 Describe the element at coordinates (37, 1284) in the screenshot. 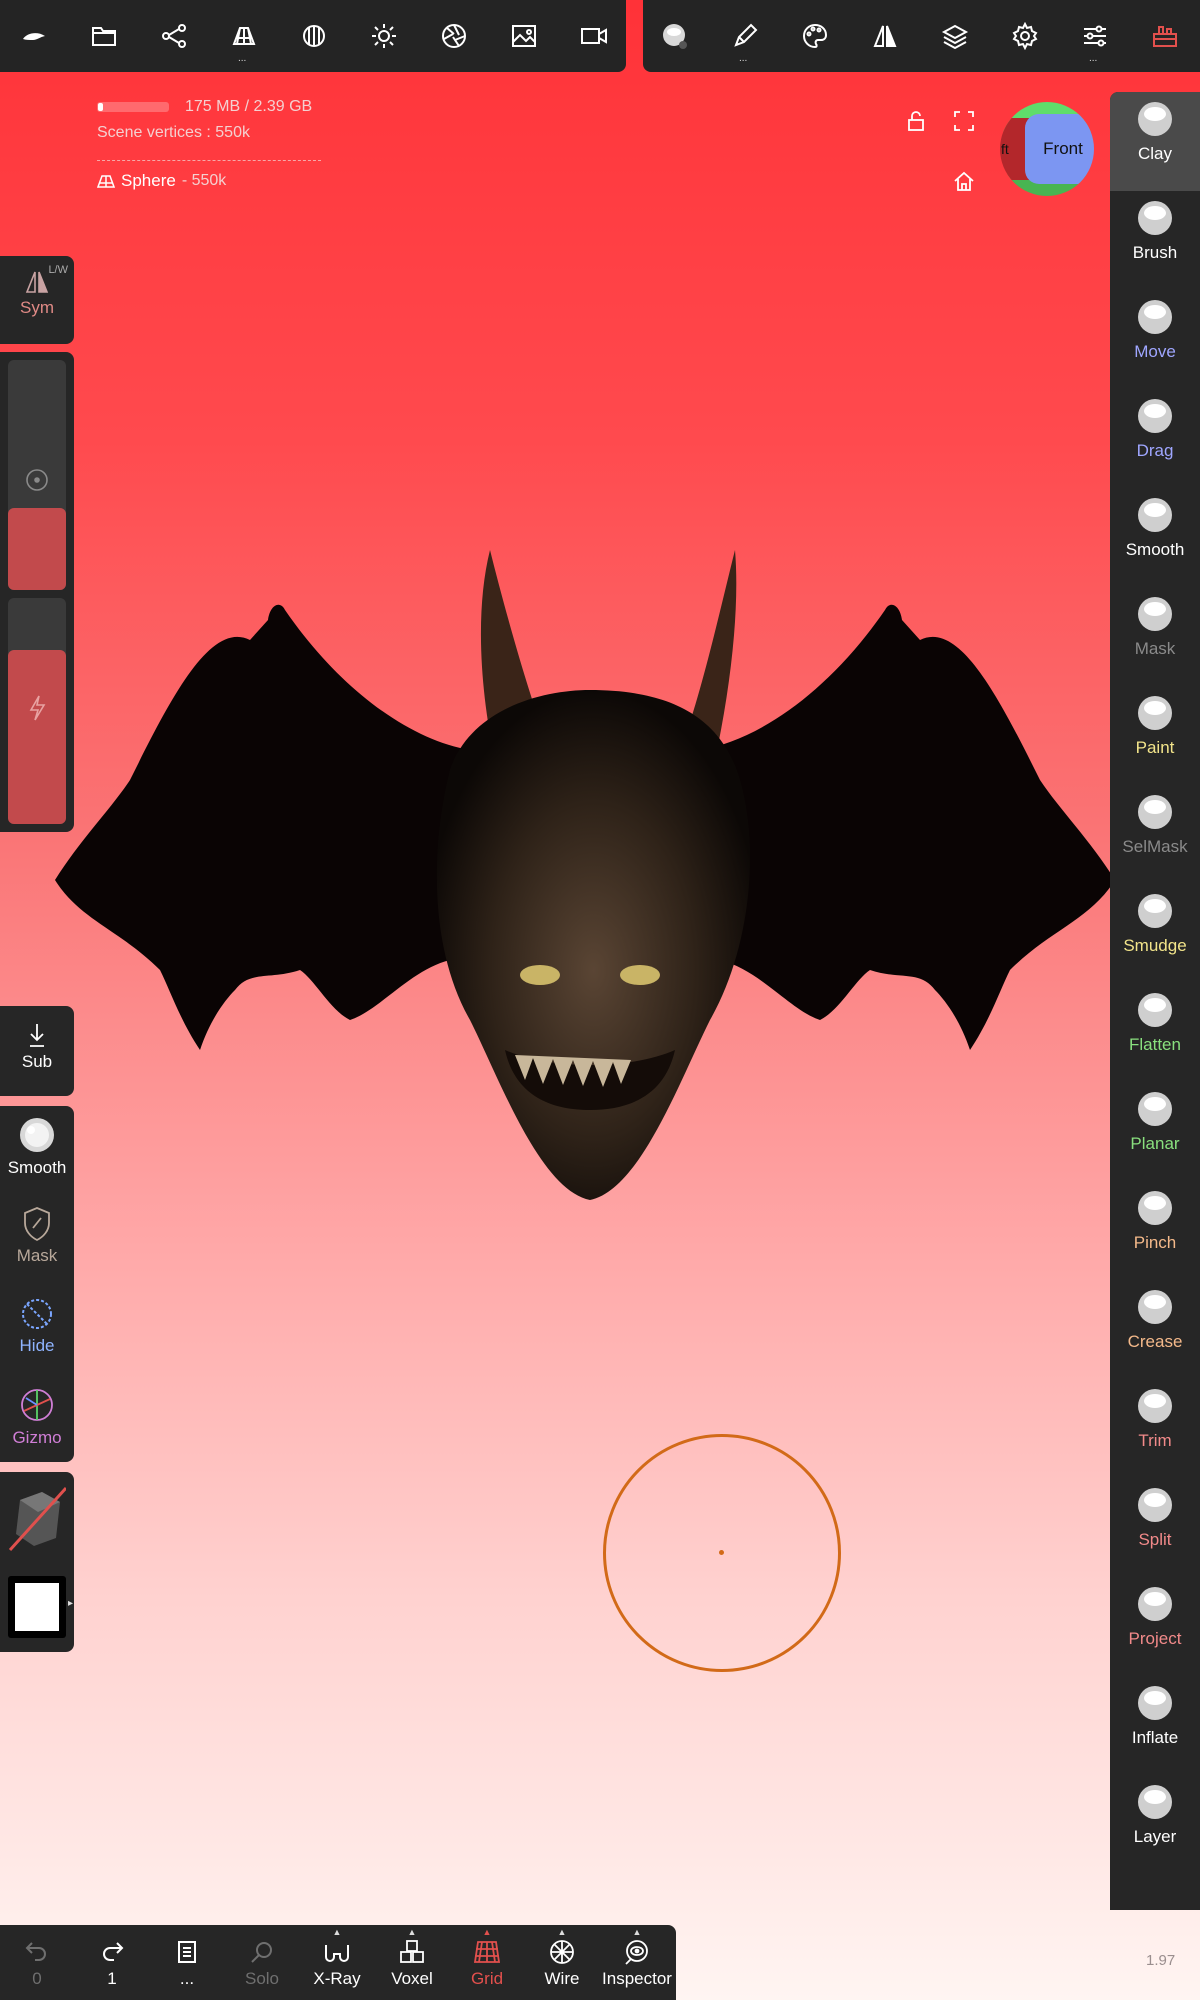

I see `quick-tools-panel: Smooth Mask Hide Gizmo` at that location.